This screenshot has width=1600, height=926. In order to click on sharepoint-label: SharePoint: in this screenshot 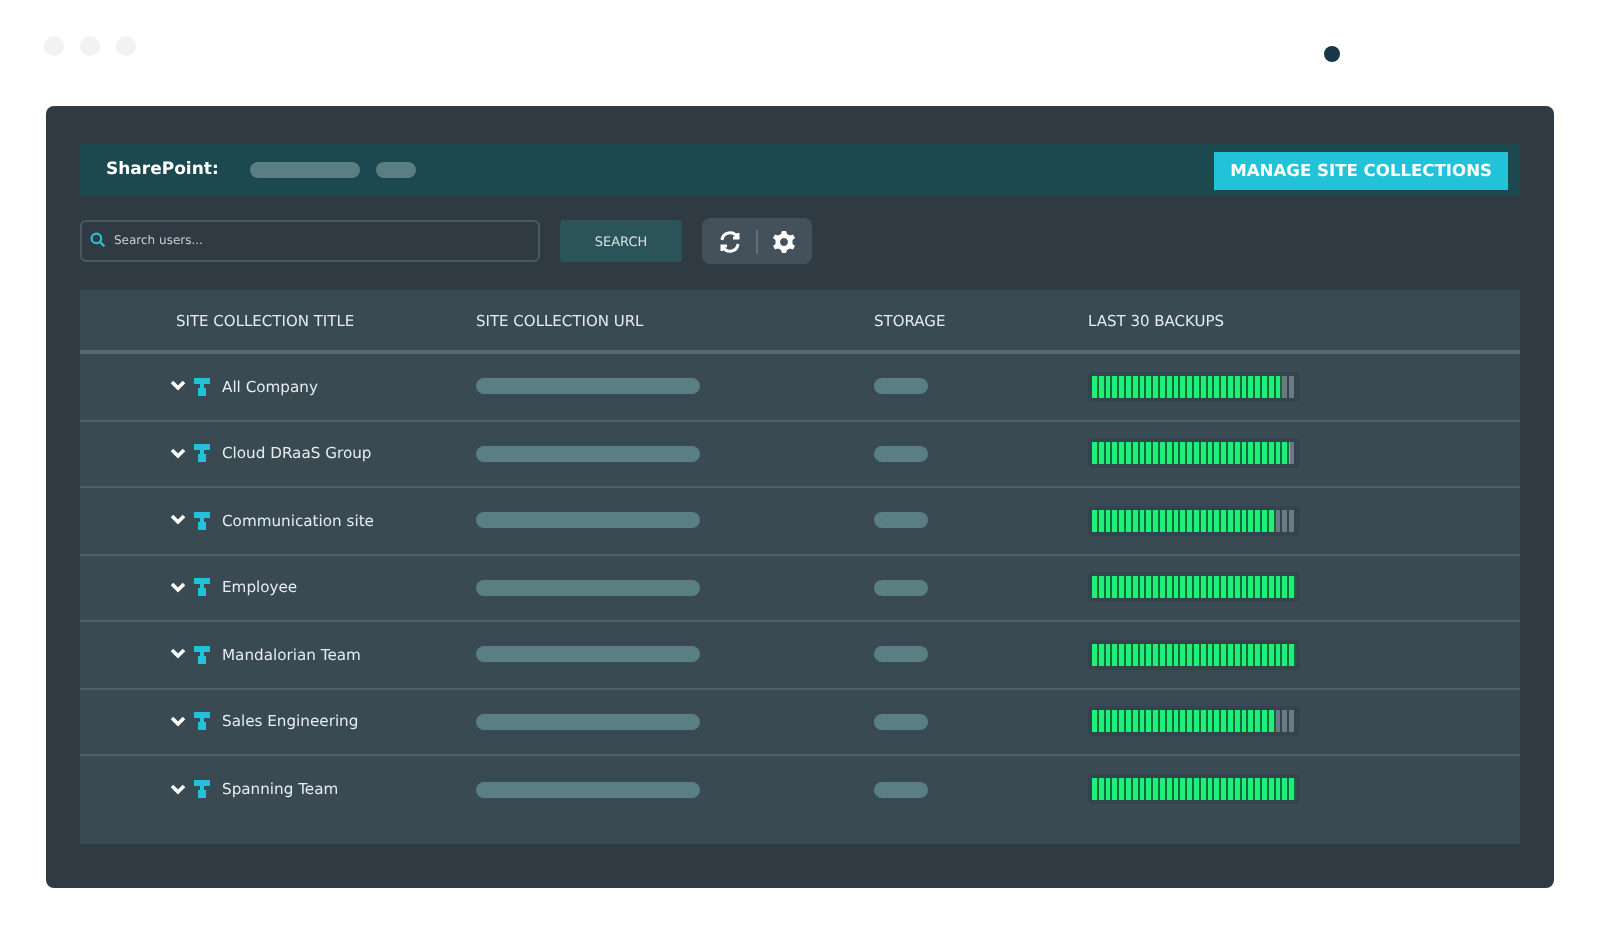, I will do `click(162, 170)`.